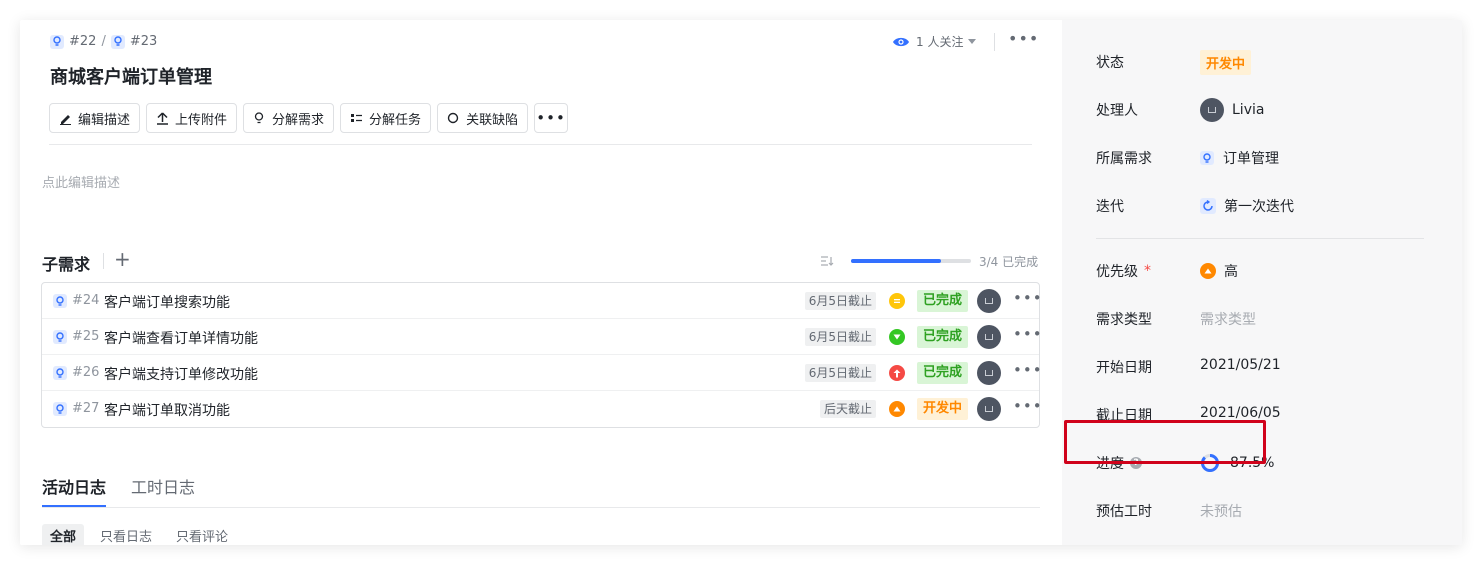 The image size is (1483, 565). What do you see at coordinates (167, 302) in the screenshot?
I see `row-title: 客户端订单搜索功能` at bounding box center [167, 302].